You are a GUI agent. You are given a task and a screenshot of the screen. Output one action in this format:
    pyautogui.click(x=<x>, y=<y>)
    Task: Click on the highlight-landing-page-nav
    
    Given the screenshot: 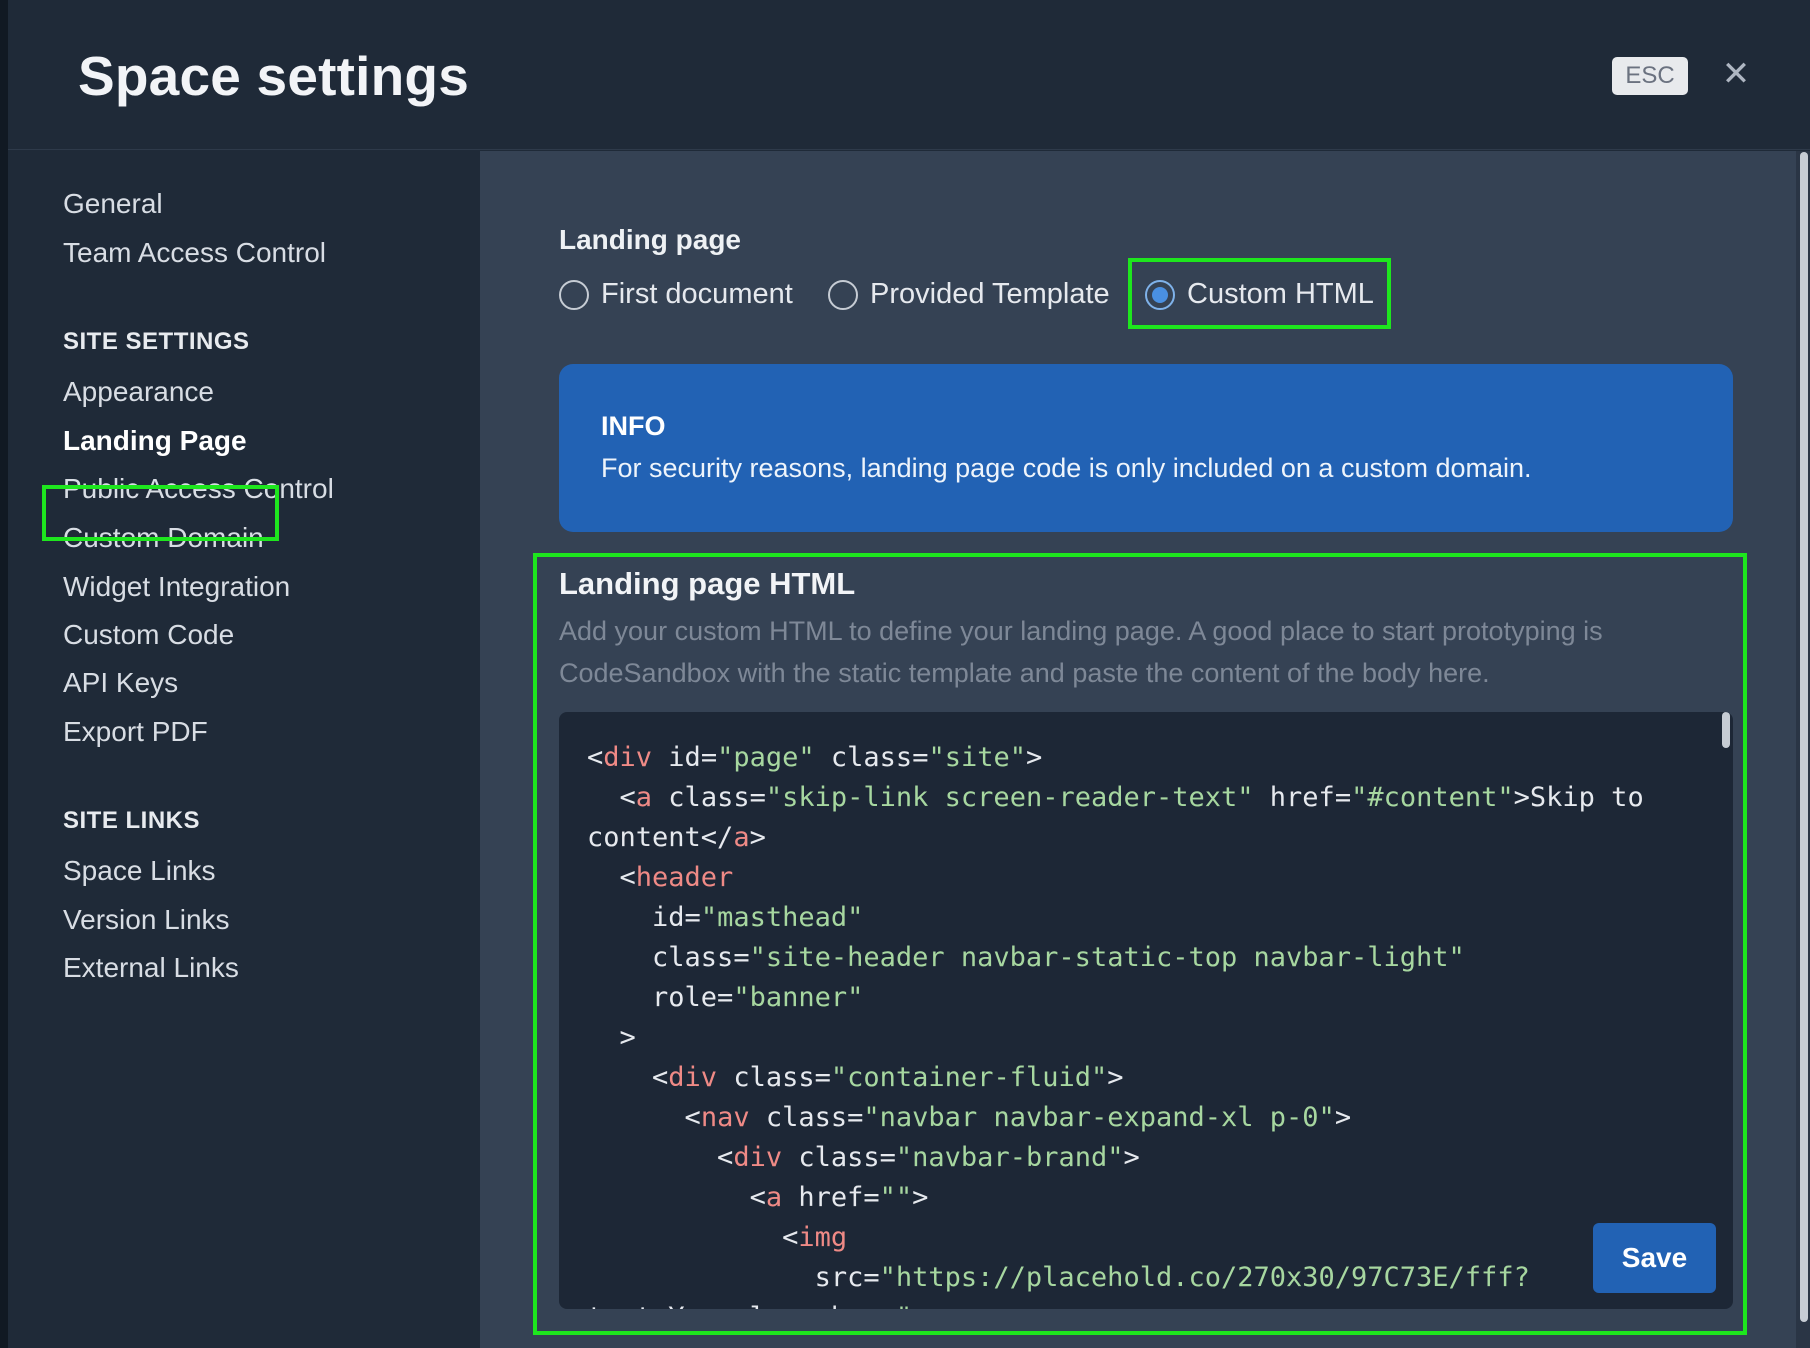 What is the action you would take?
    pyautogui.click(x=160, y=513)
    